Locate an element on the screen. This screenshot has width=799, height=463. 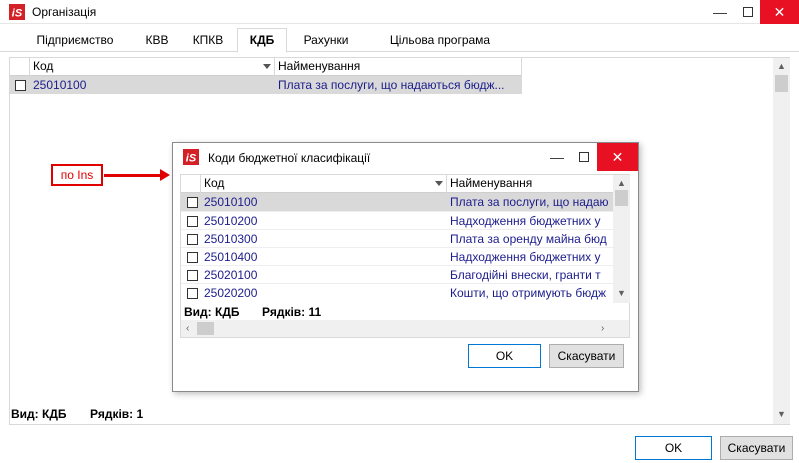
minimize-button: — is located at coordinates (720, 12).